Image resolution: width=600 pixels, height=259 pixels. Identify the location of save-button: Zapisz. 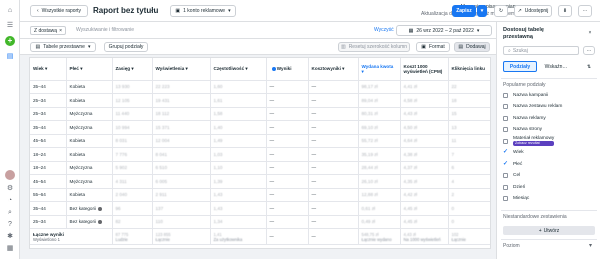
(464, 11).